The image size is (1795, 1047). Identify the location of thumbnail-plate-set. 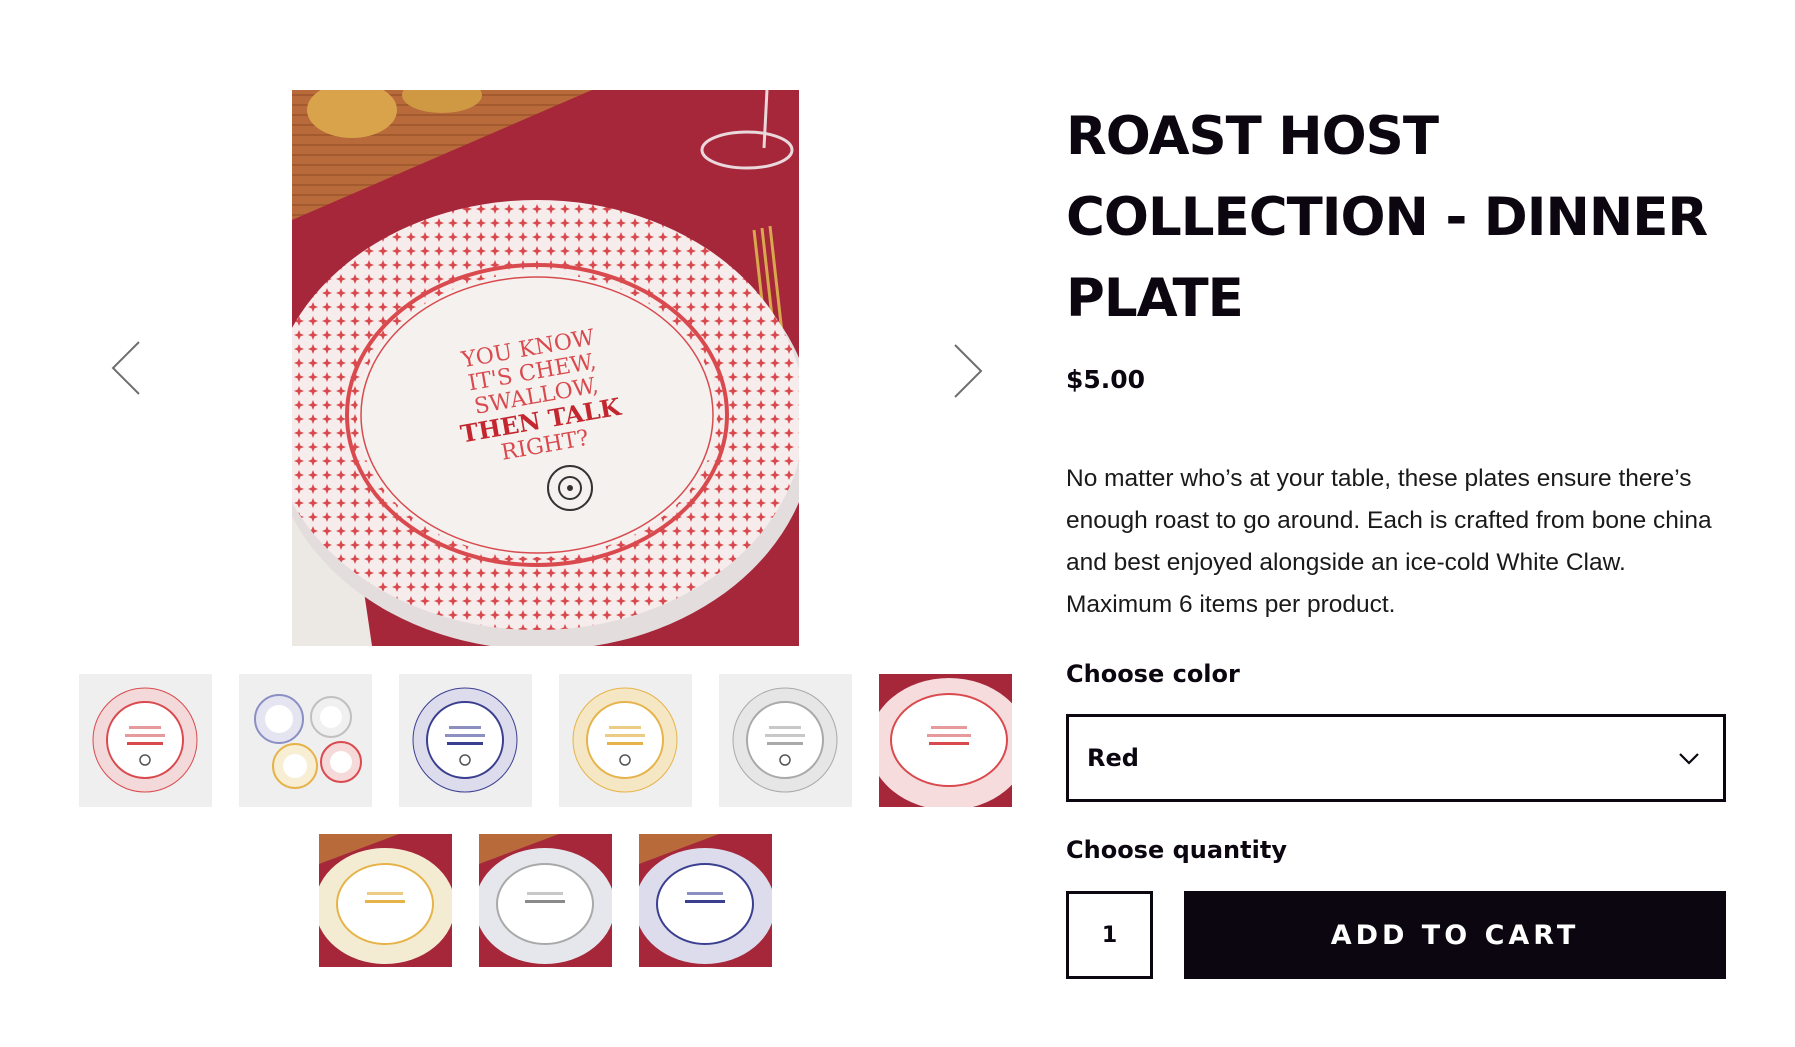
(305, 740).